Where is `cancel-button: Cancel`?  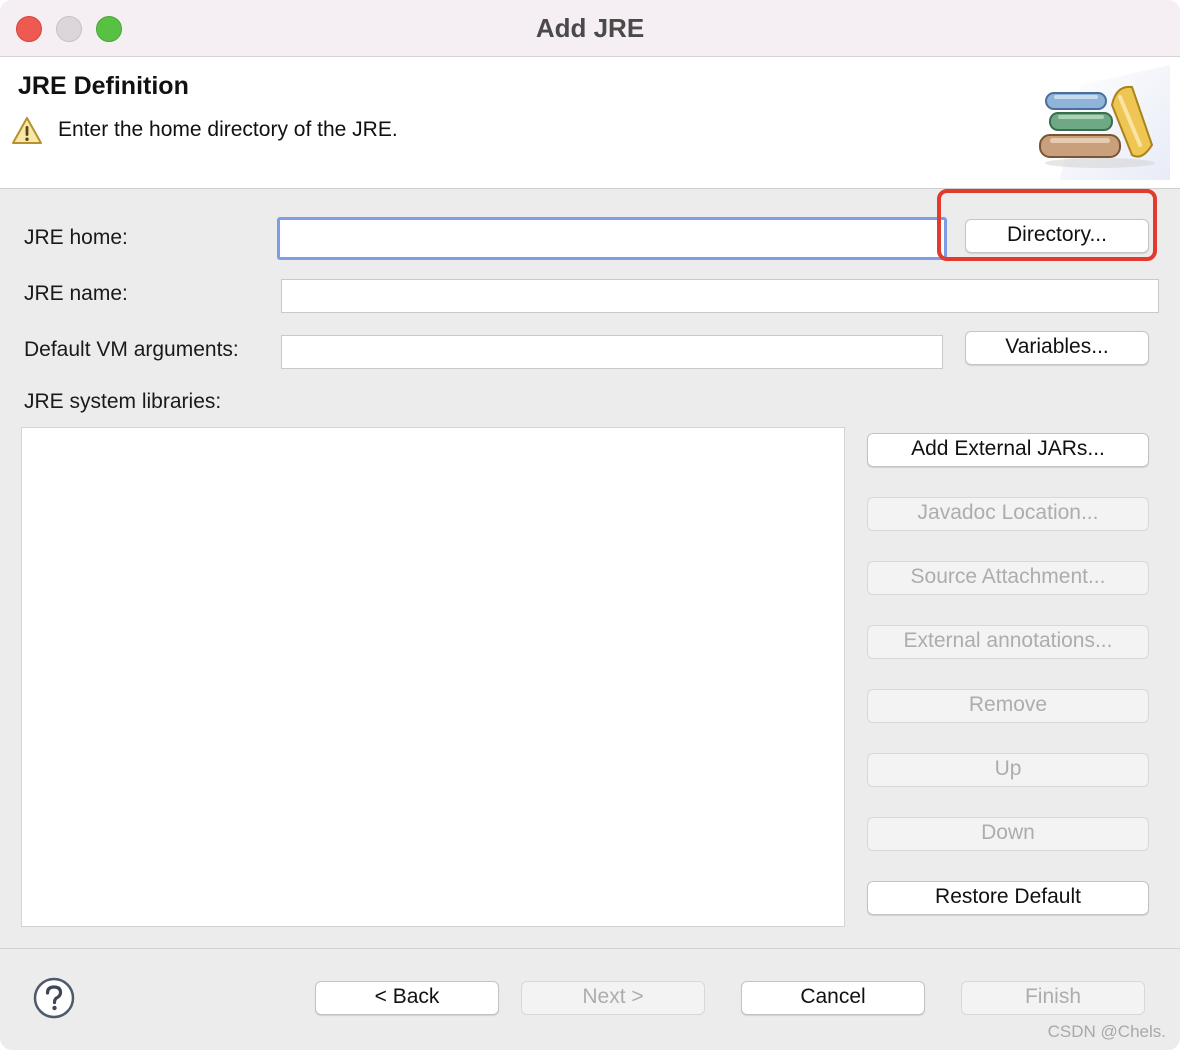 cancel-button: Cancel is located at coordinates (833, 998).